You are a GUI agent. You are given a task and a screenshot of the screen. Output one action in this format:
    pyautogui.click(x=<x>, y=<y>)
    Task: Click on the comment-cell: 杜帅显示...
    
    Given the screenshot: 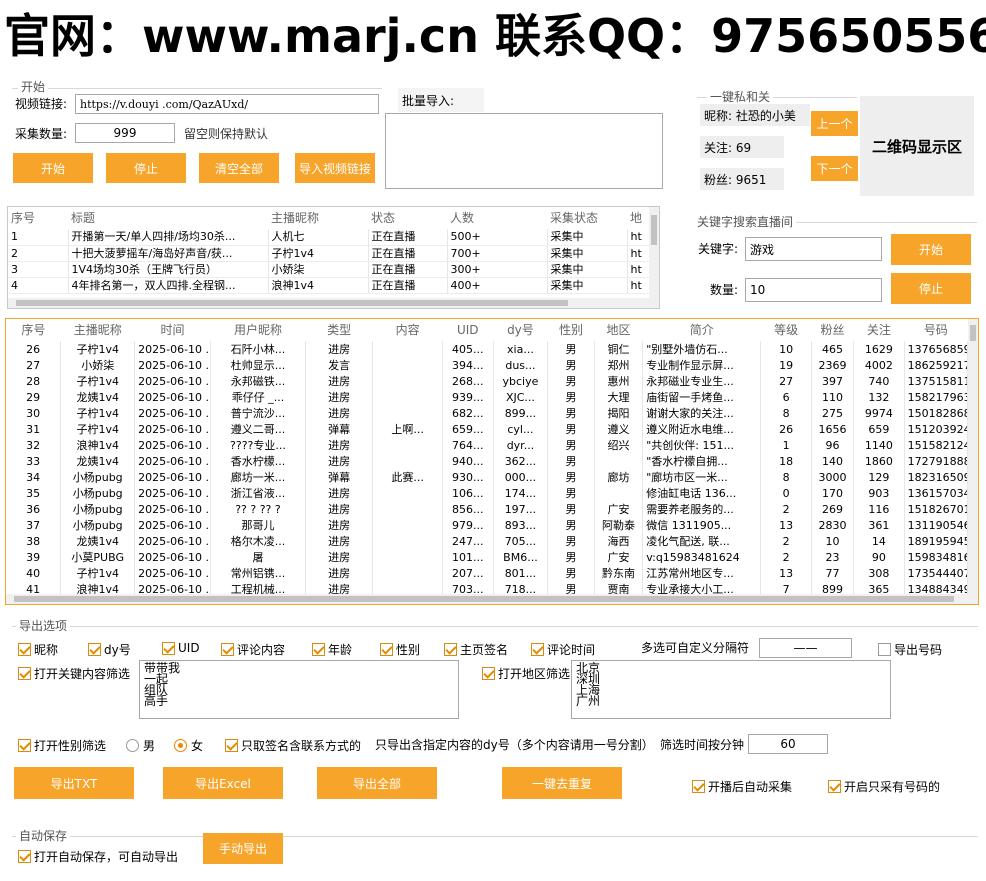 What is the action you would take?
    pyautogui.click(x=258, y=365)
    